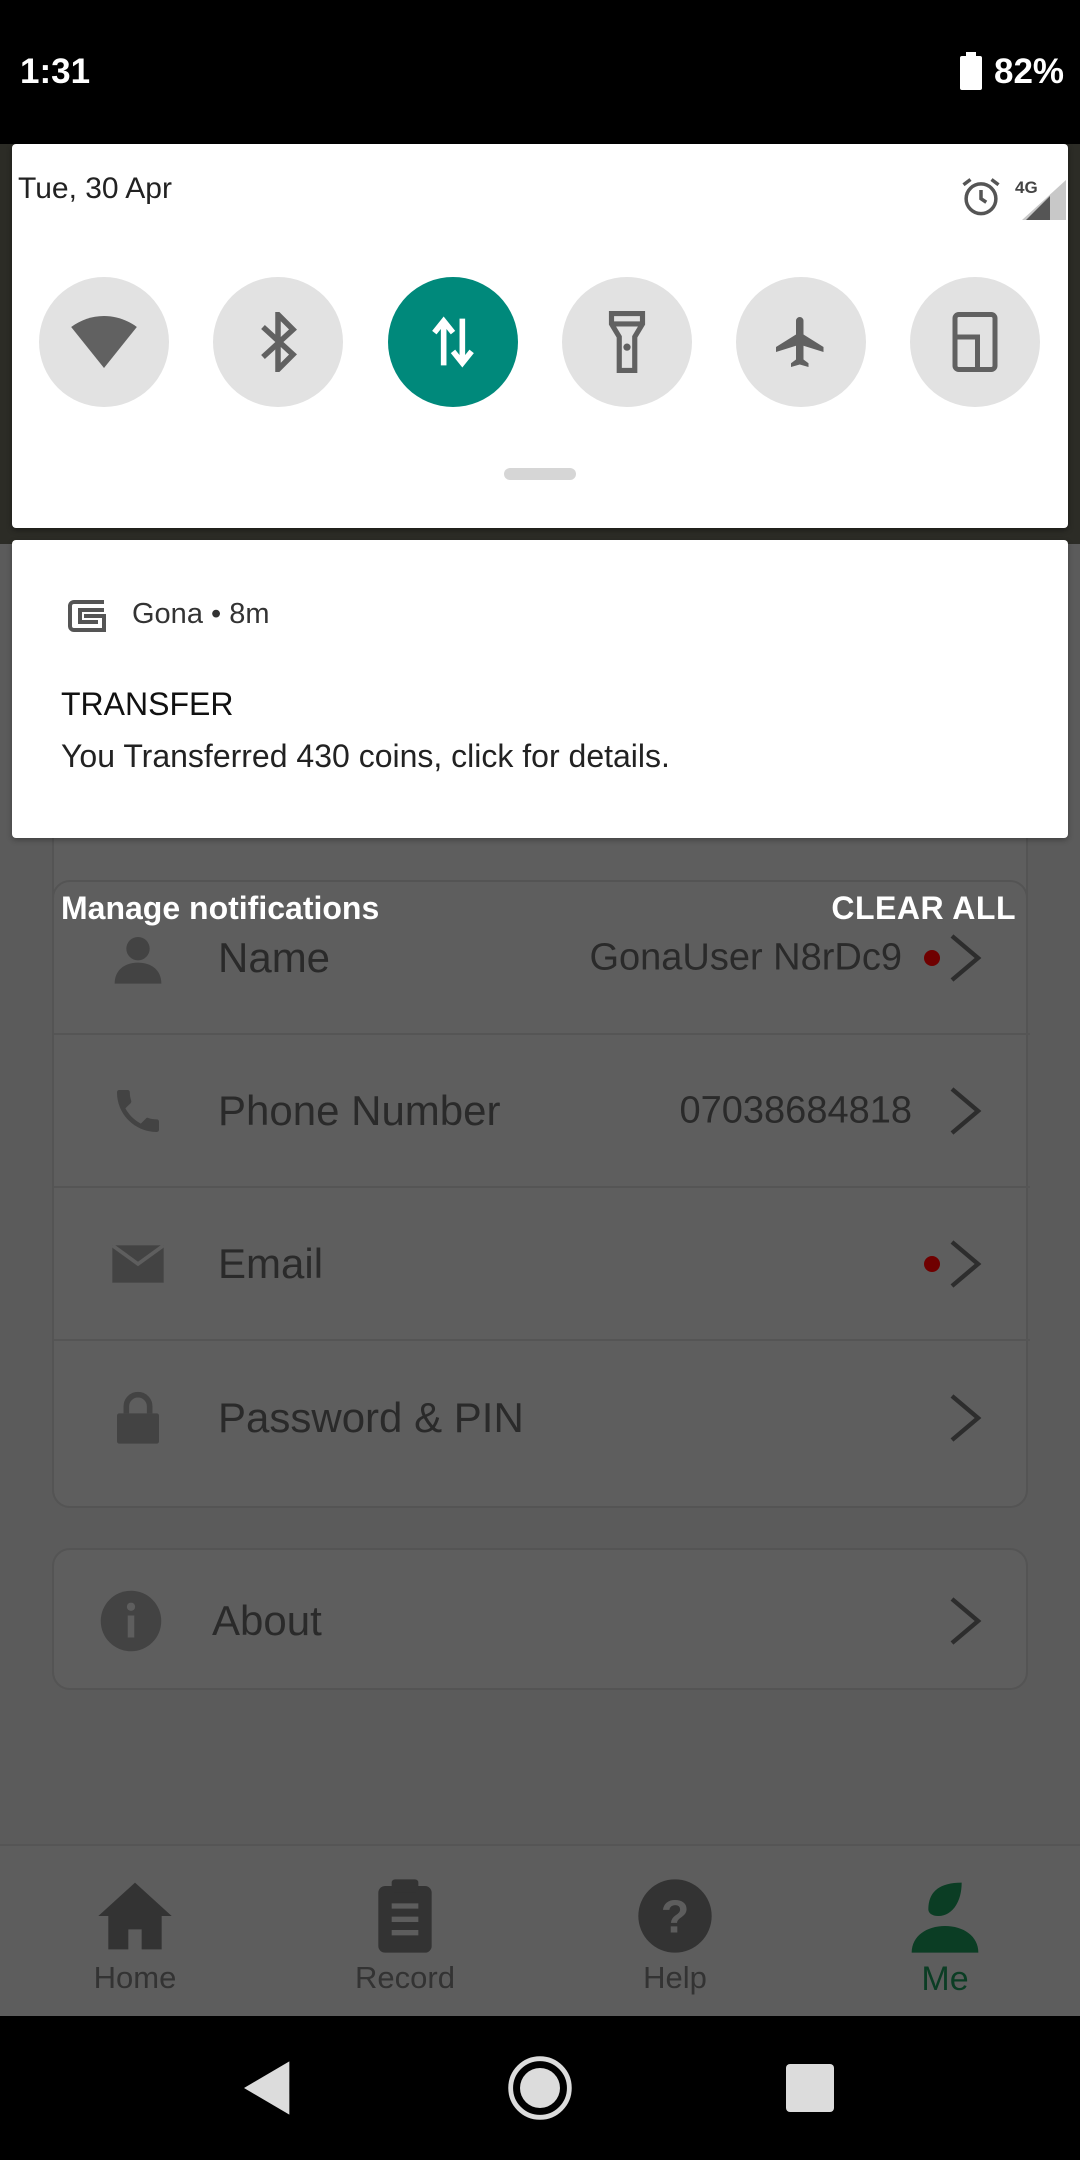 The image size is (1080, 2160). What do you see at coordinates (220, 908) in the screenshot?
I see `manage-notifications-button: Manage notifications` at bounding box center [220, 908].